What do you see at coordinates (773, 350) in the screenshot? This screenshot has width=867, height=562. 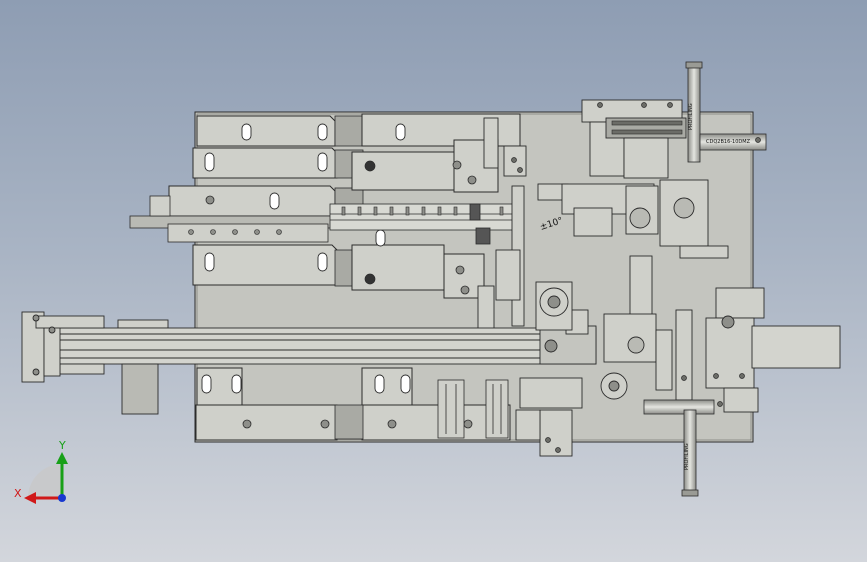 I see `right-blocks` at bounding box center [773, 350].